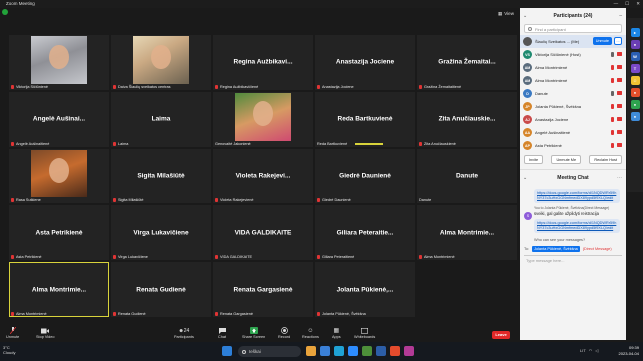  I want to click on weather-widget: 3°C Cloudy, so click(9, 350).